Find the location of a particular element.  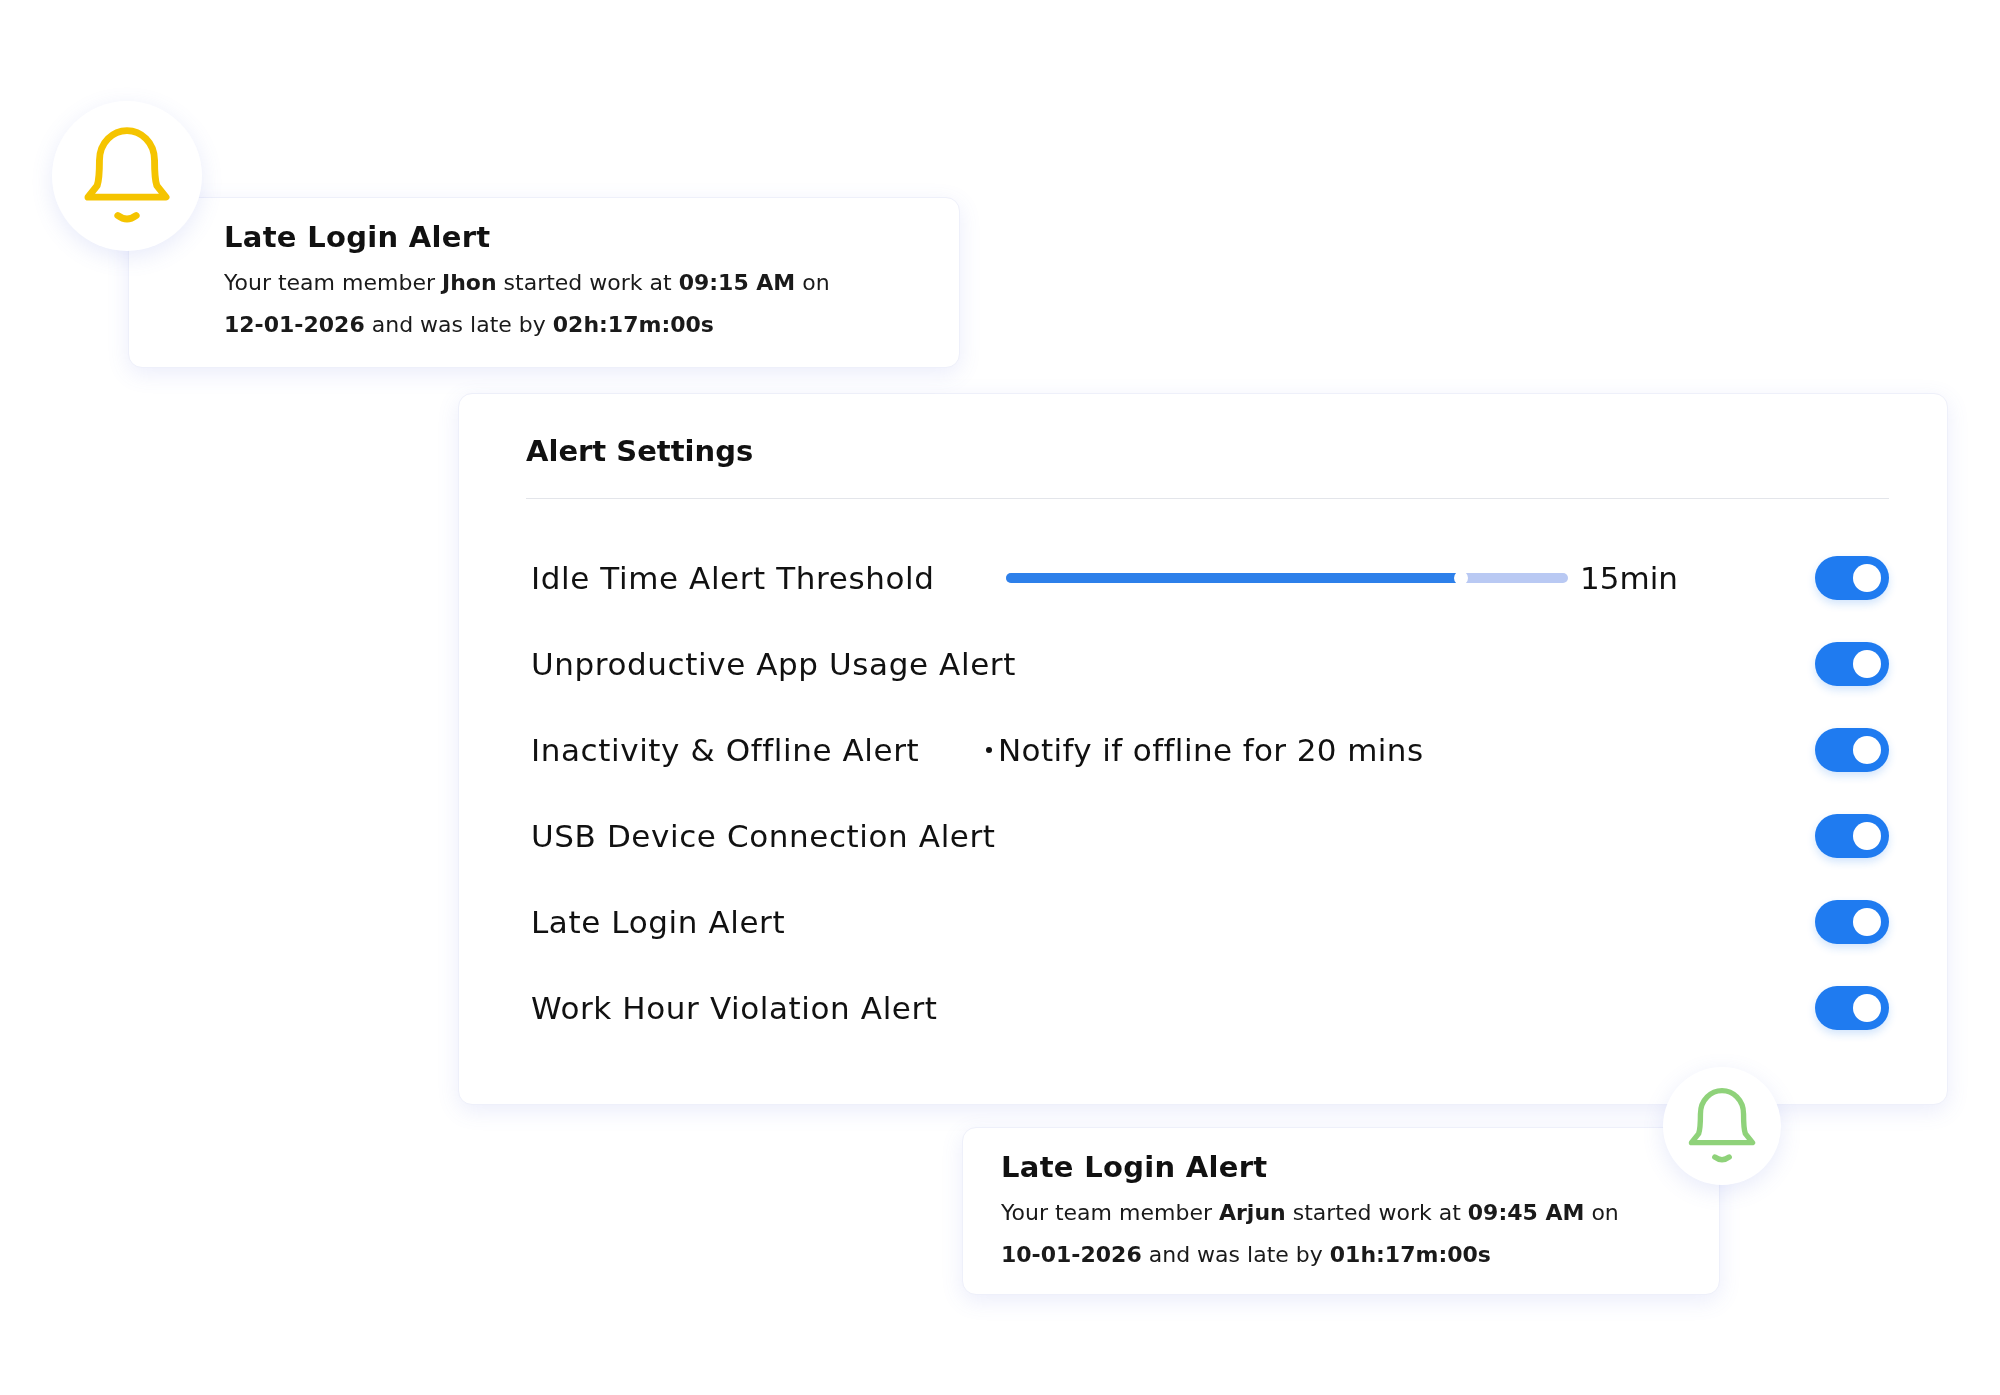

bullet-icon is located at coordinates (989, 750).